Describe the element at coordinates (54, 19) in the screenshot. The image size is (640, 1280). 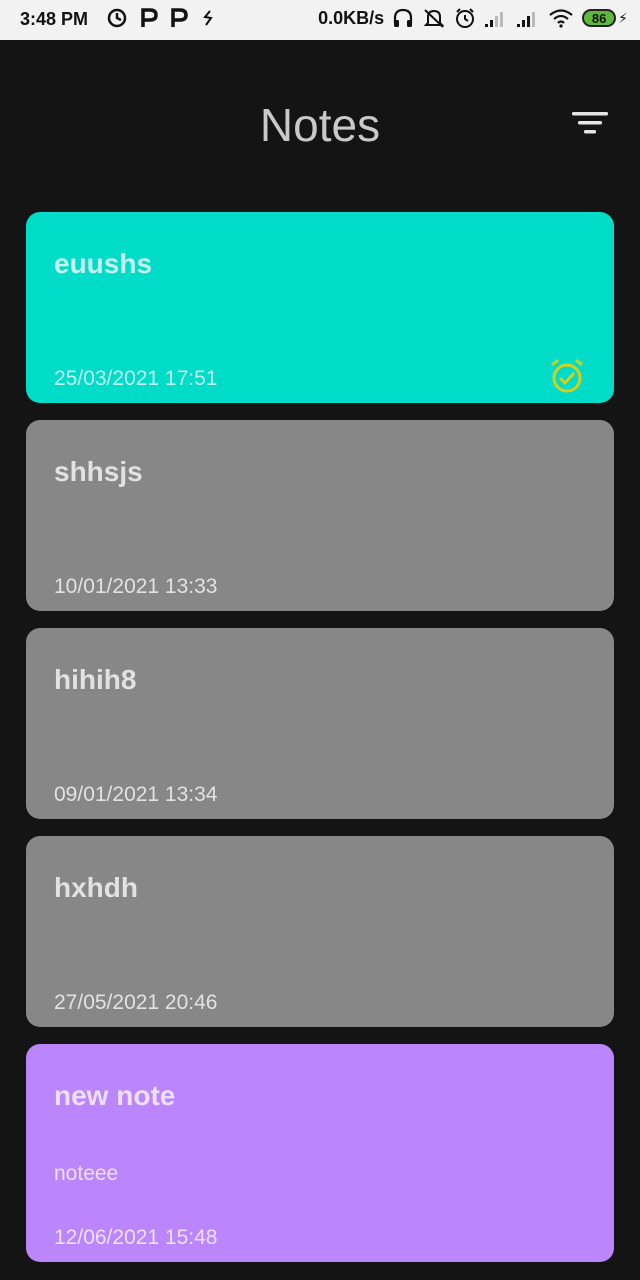
I see `status-time: 3:48 PM` at that location.